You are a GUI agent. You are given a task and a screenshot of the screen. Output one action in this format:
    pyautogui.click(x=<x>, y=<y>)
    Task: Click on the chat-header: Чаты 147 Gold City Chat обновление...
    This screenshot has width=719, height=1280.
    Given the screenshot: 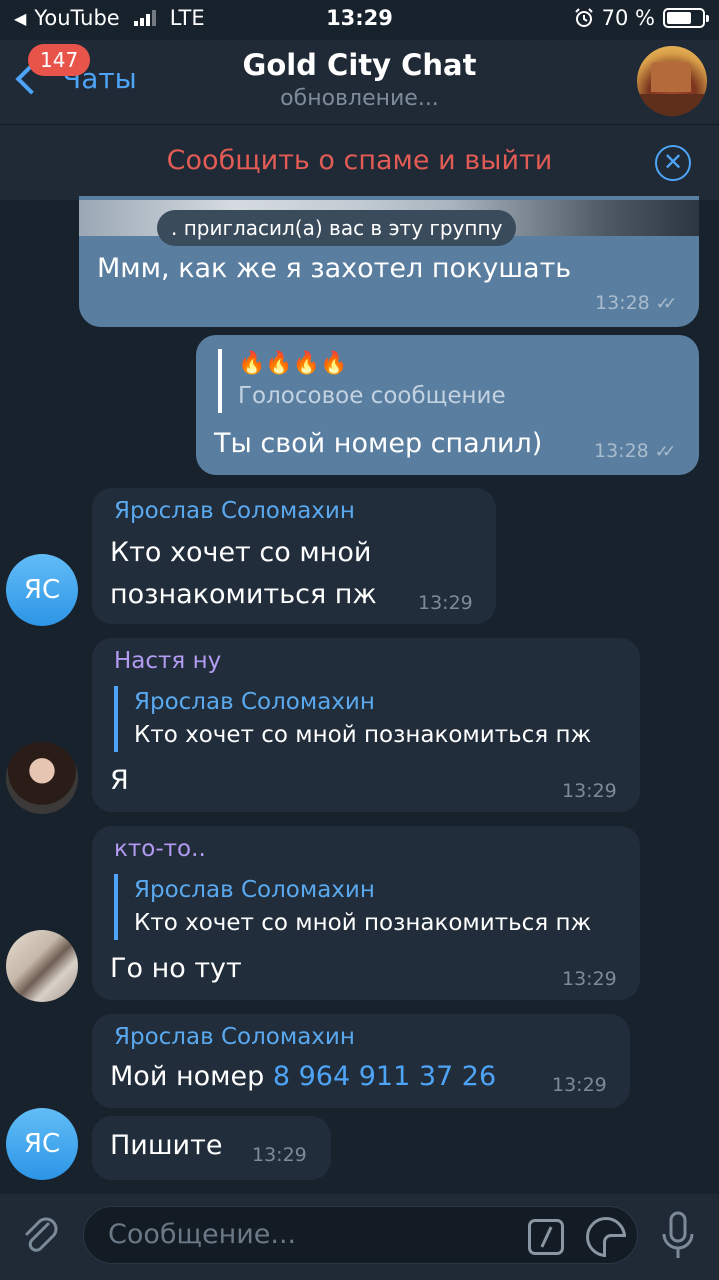 What is the action you would take?
    pyautogui.click(x=359, y=82)
    